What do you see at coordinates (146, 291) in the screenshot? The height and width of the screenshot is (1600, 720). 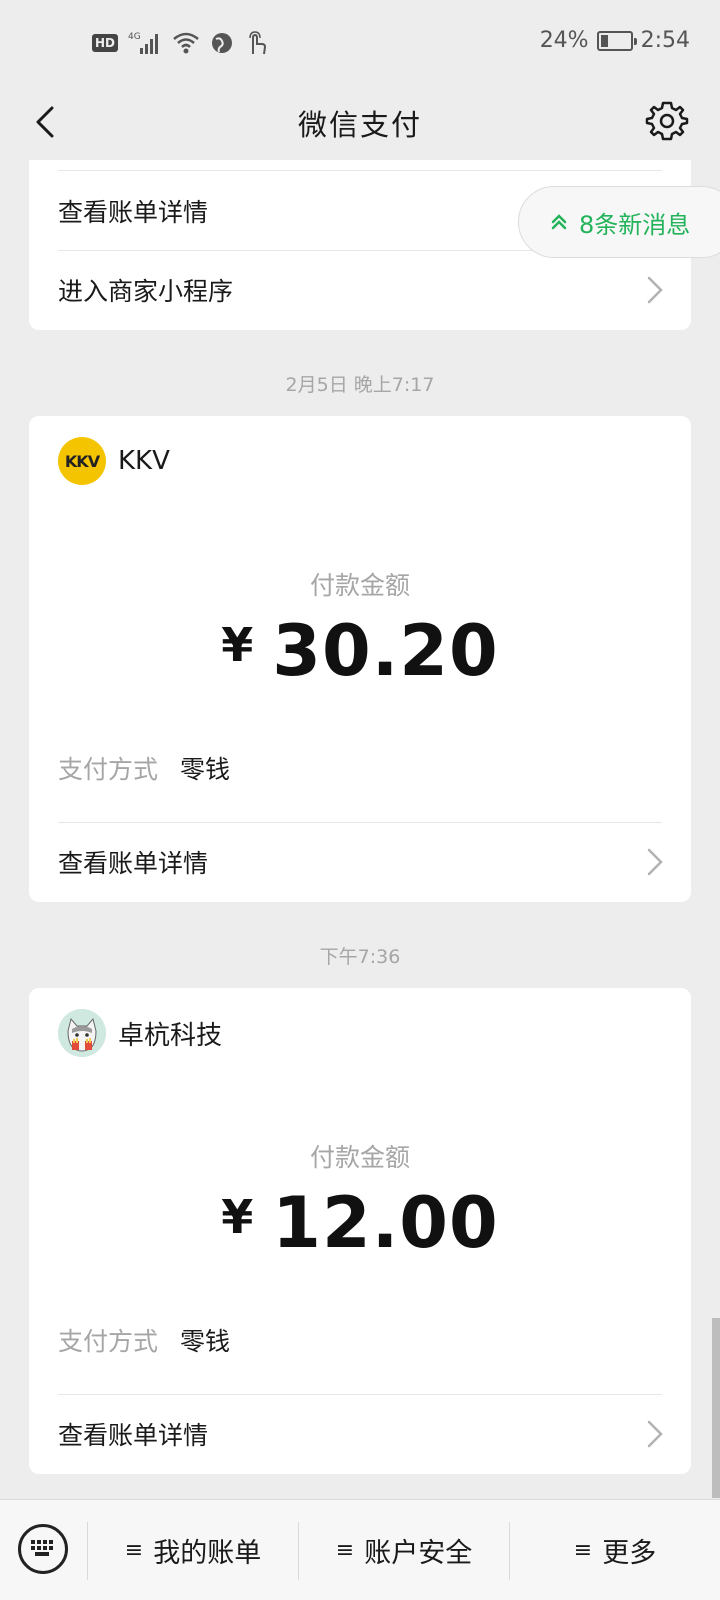 I see `row-label: 进入商家小程序` at bounding box center [146, 291].